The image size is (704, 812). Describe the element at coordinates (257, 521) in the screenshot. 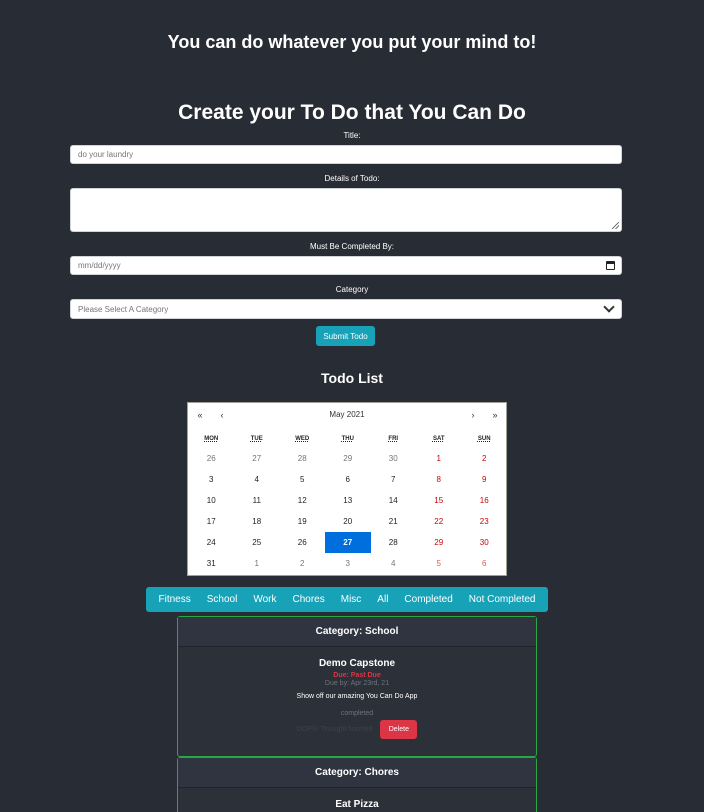

I see `calendar-day: 18` at that location.